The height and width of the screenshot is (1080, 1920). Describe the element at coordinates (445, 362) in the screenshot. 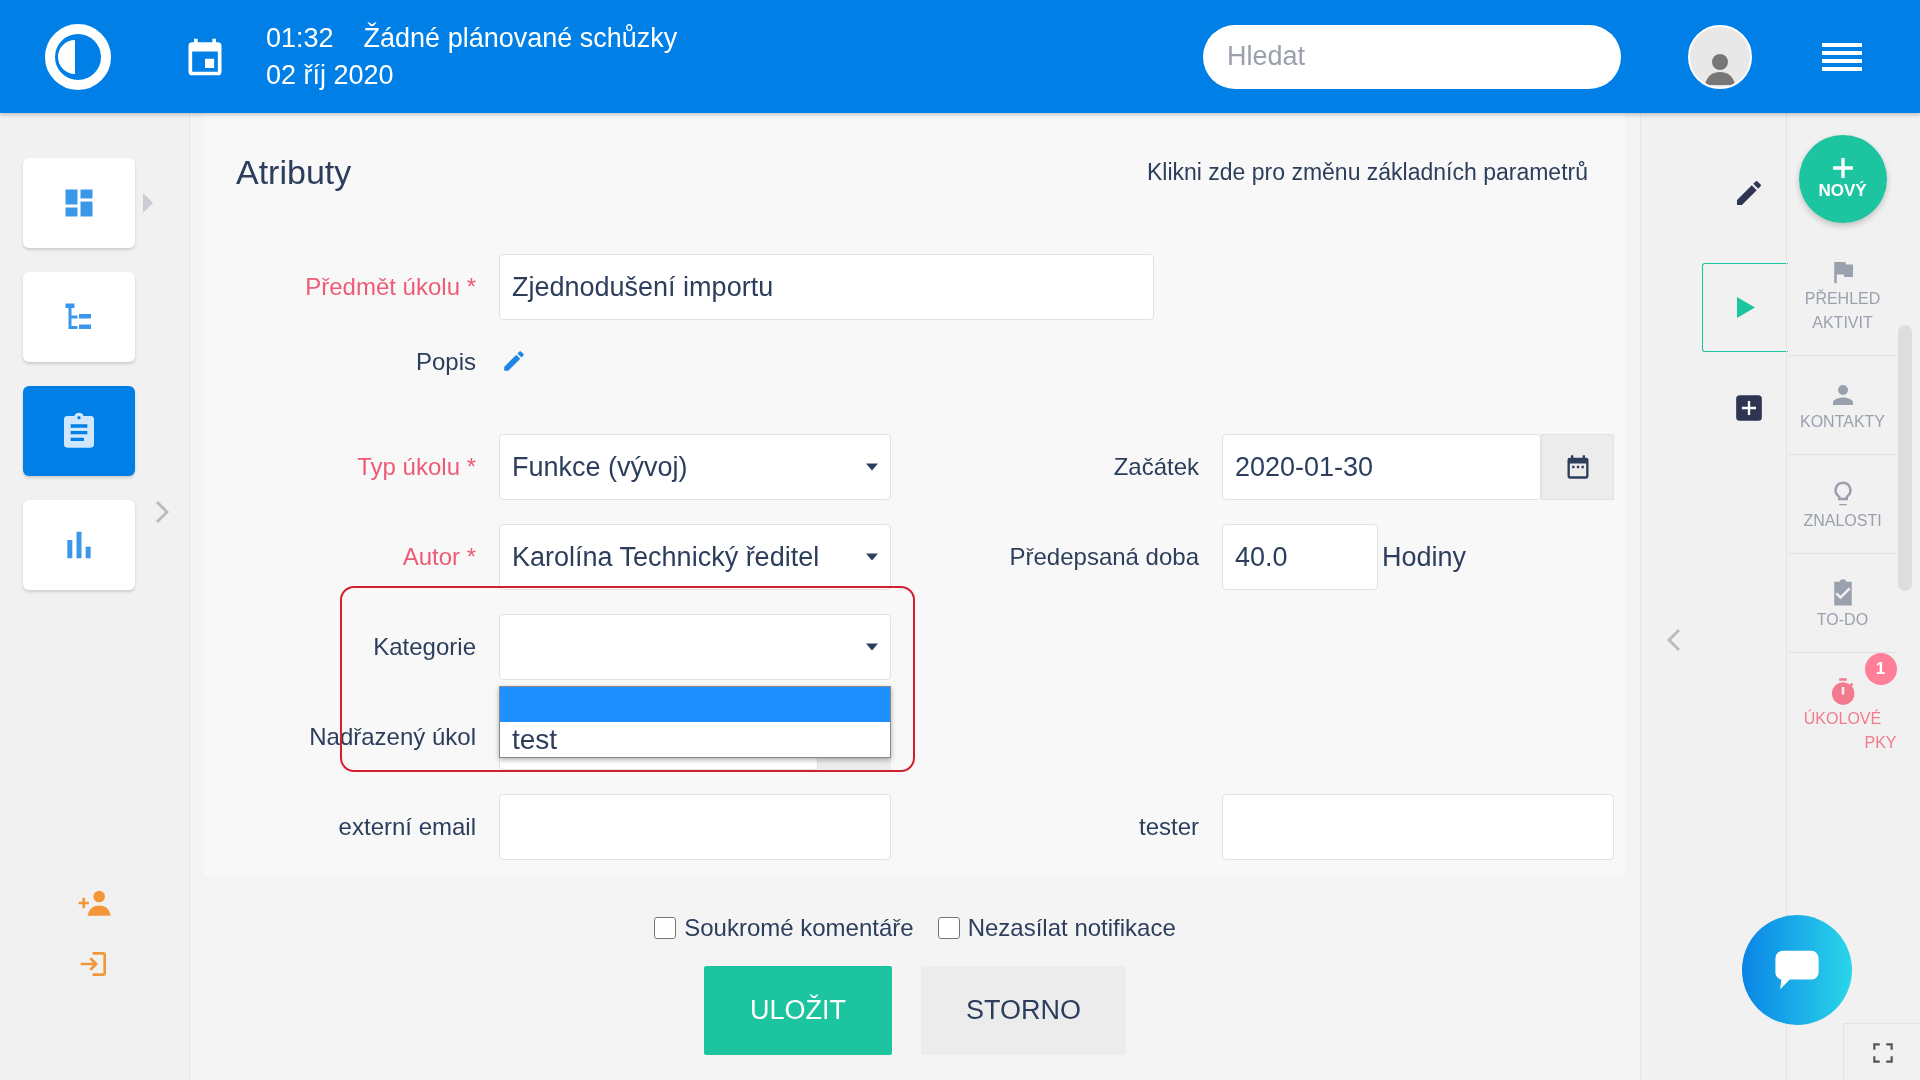

I see `field-label: Popis` at that location.